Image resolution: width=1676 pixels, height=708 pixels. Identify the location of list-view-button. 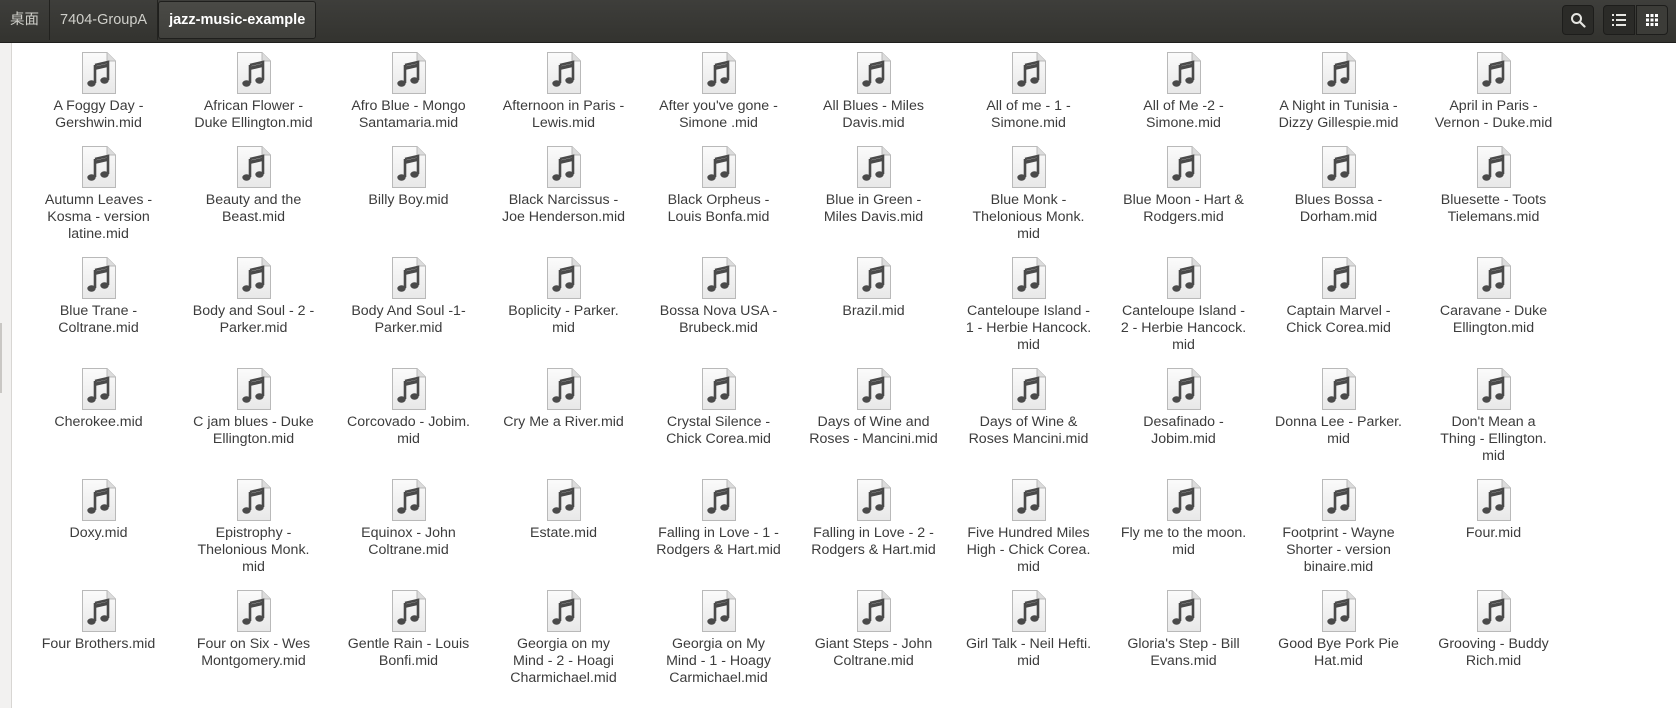
(1619, 20).